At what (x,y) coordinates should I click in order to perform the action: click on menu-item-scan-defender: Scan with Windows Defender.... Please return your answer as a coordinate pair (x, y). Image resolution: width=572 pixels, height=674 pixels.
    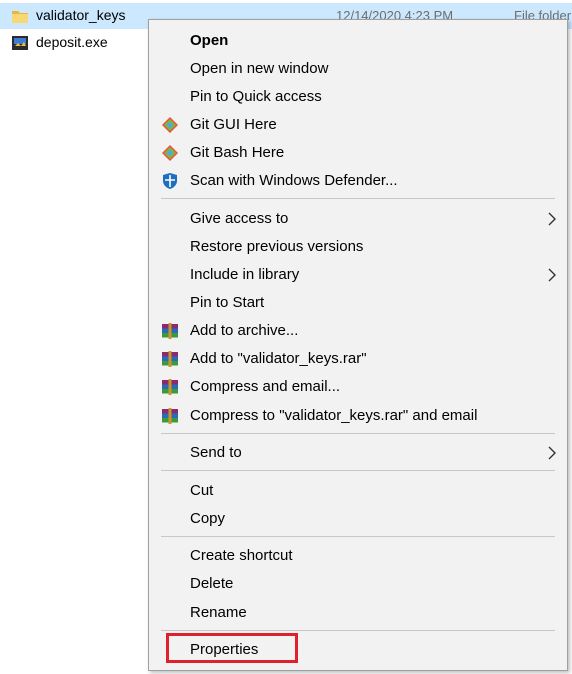
    Looking at the image, I should click on (358, 181).